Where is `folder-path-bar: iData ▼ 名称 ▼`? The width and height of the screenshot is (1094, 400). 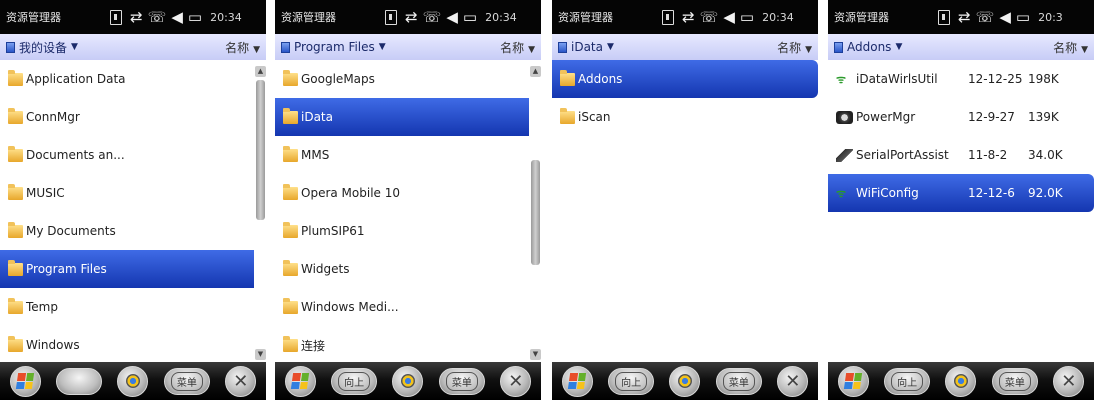
folder-path-bar: iData ▼ 名称 ▼ is located at coordinates (685, 47).